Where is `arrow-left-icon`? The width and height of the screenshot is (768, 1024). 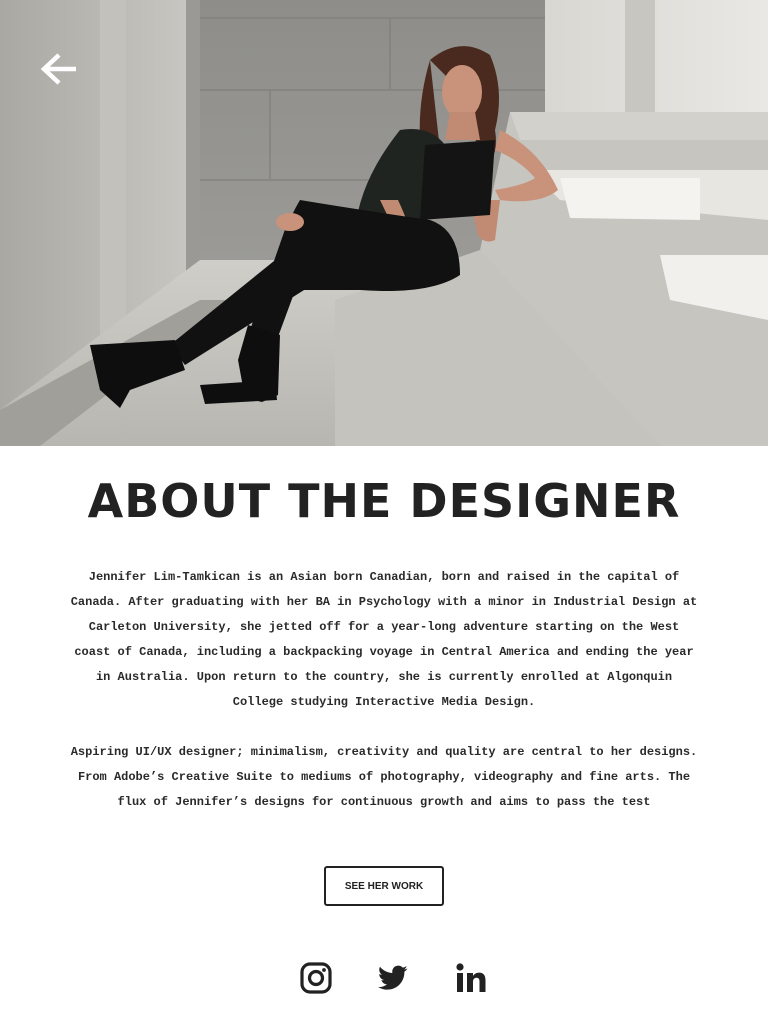
arrow-left-icon is located at coordinates (58, 69).